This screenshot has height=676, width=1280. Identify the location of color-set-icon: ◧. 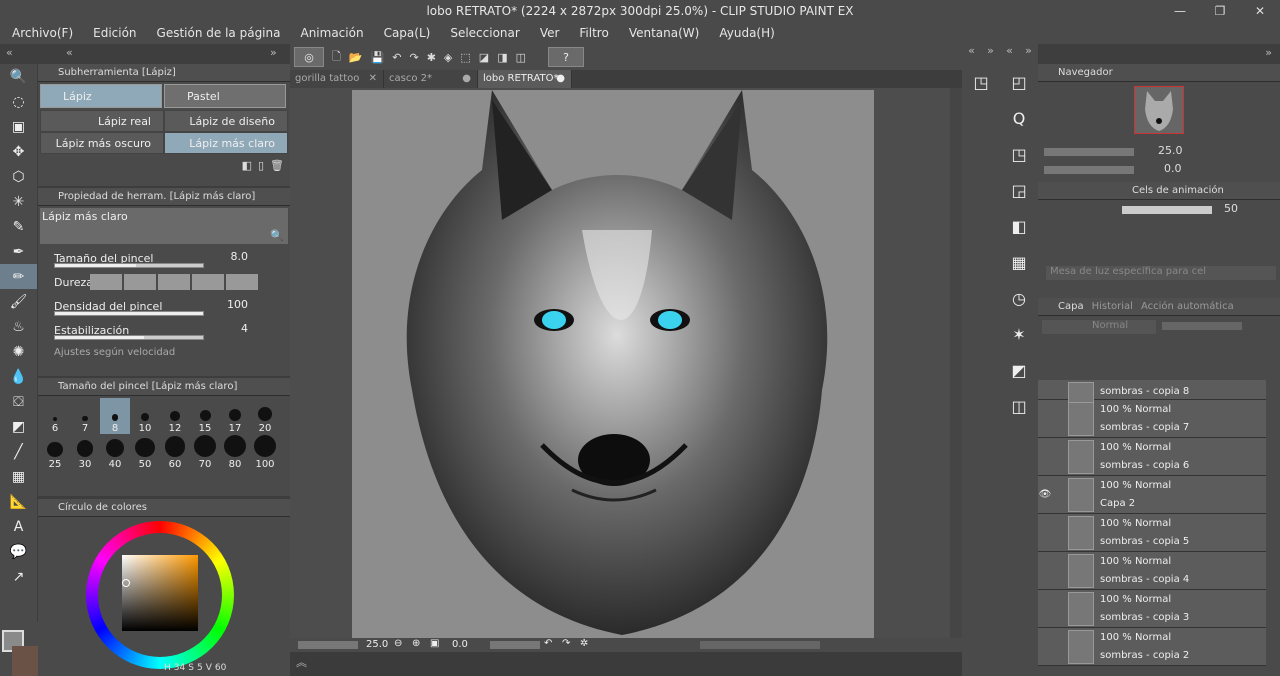
(1019, 226).